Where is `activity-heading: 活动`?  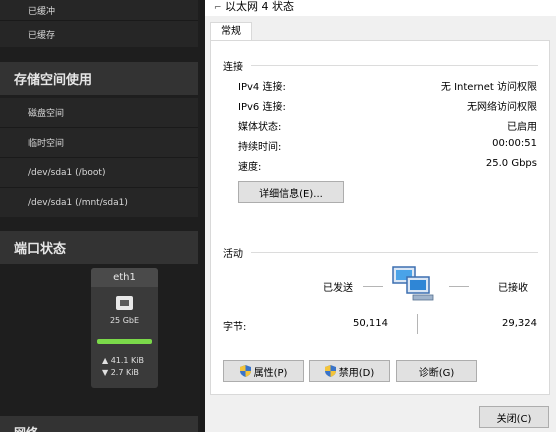
activity-heading: 活动 is located at coordinates (233, 254).